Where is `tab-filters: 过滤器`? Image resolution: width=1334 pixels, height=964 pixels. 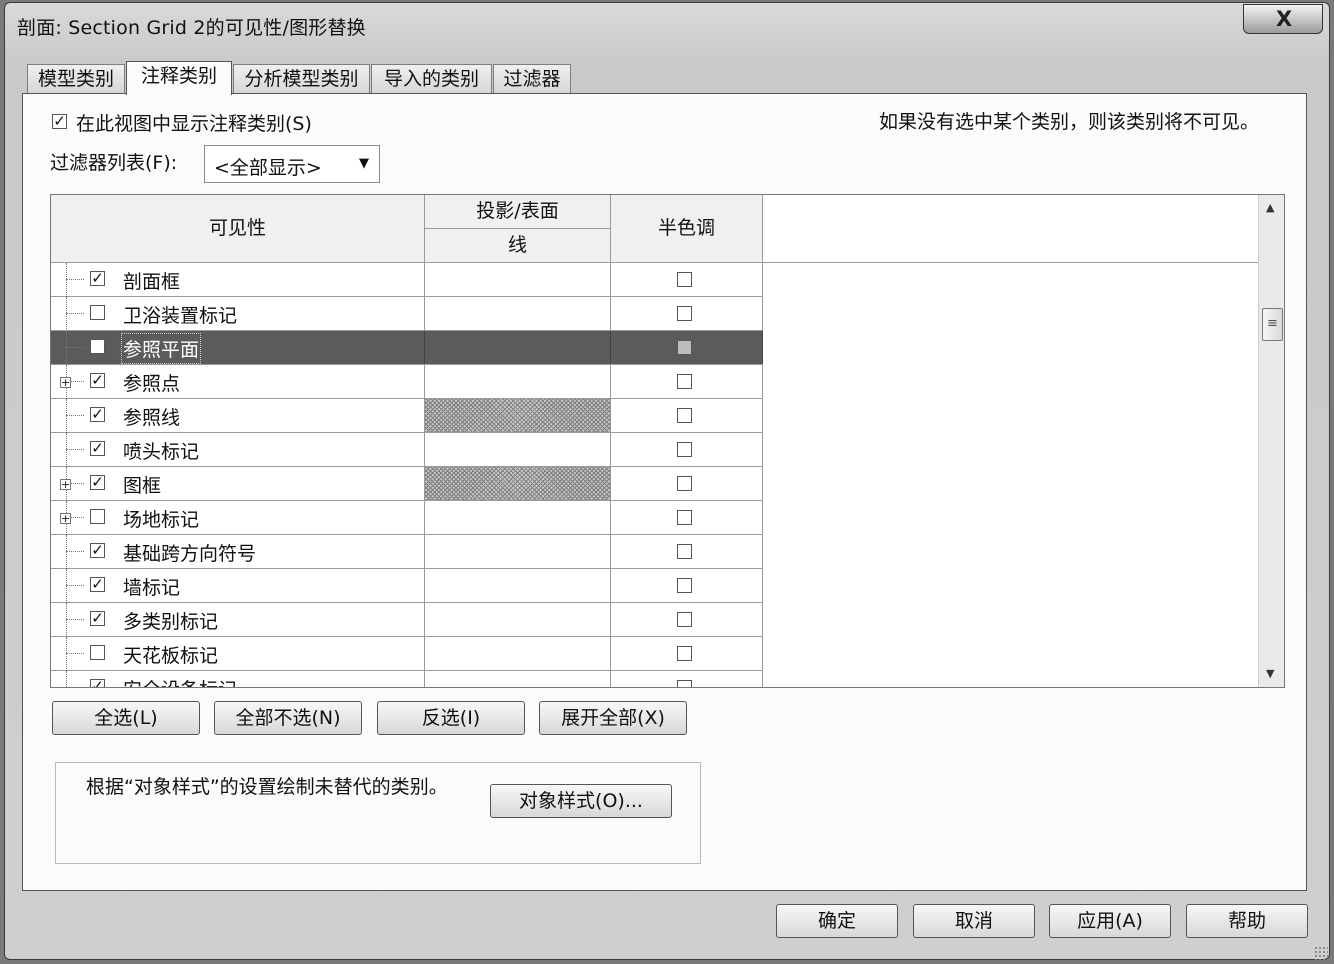 tab-filters: 过滤器 is located at coordinates (532, 79).